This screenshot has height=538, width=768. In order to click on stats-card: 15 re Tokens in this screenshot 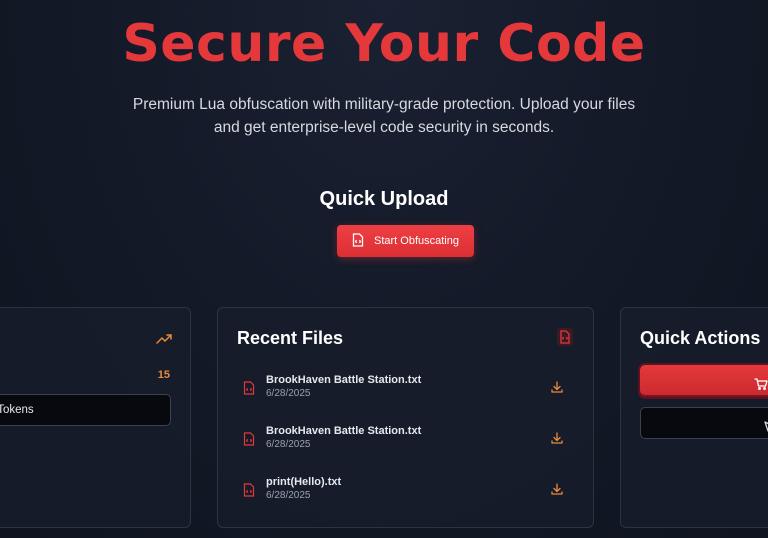, I will do `click(95, 417)`.